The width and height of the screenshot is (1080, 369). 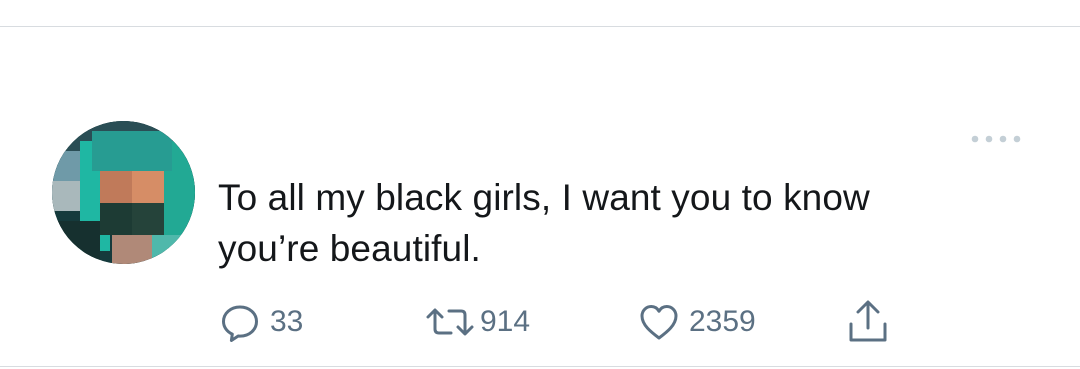 What do you see at coordinates (450, 322) in the screenshot?
I see `retweet-icon` at bounding box center [450, 322].